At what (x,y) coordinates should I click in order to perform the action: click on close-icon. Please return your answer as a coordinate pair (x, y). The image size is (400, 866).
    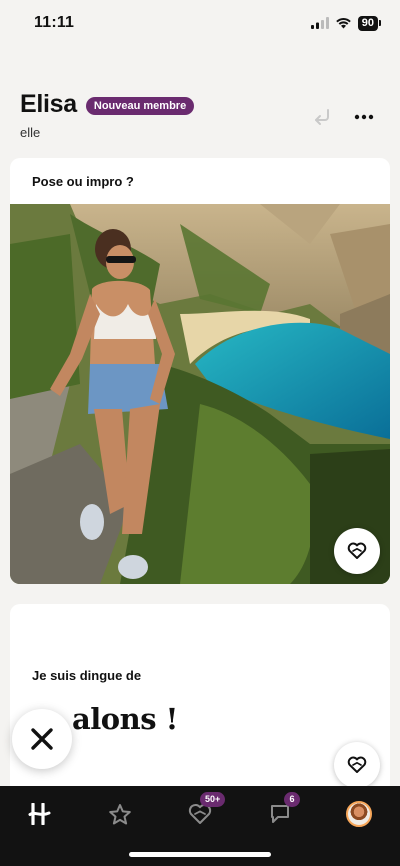
    Looking at the image, I should click on (42, 739).